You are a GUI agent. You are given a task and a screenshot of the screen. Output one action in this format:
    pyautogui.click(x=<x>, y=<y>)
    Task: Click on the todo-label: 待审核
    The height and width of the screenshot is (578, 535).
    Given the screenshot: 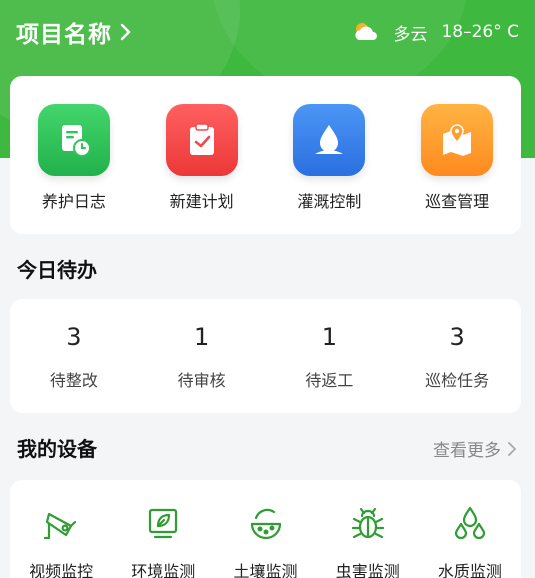 What is the action you would take?
    pyautogui.click(x=201, y=380)
    